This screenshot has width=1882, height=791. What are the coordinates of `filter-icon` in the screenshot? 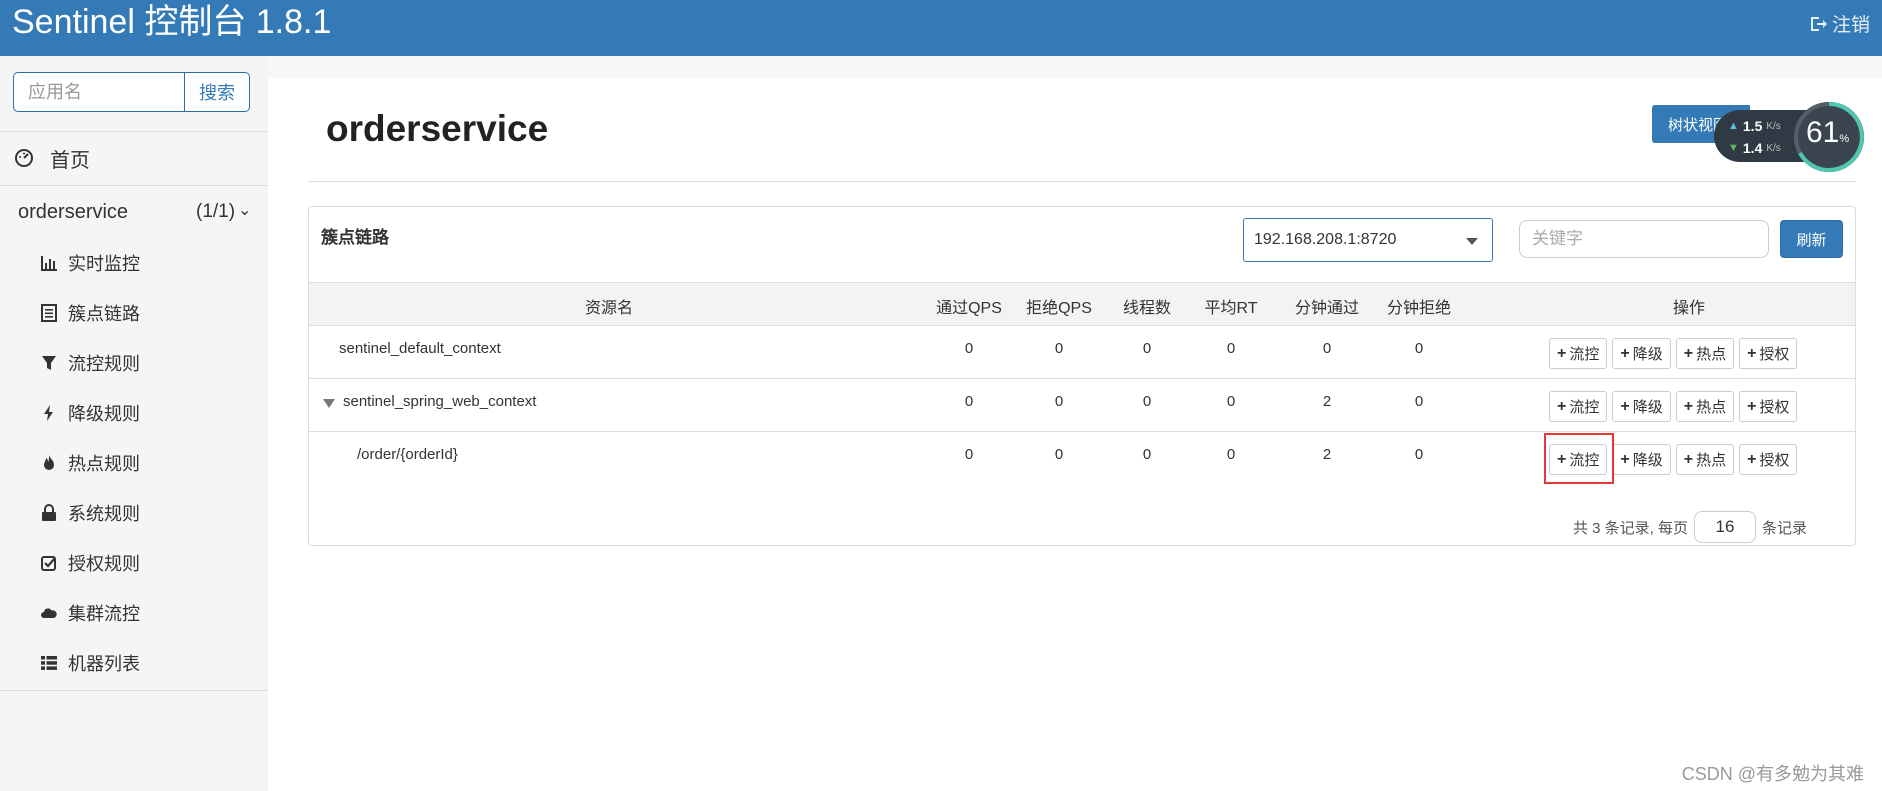 It's located at (49, 363).